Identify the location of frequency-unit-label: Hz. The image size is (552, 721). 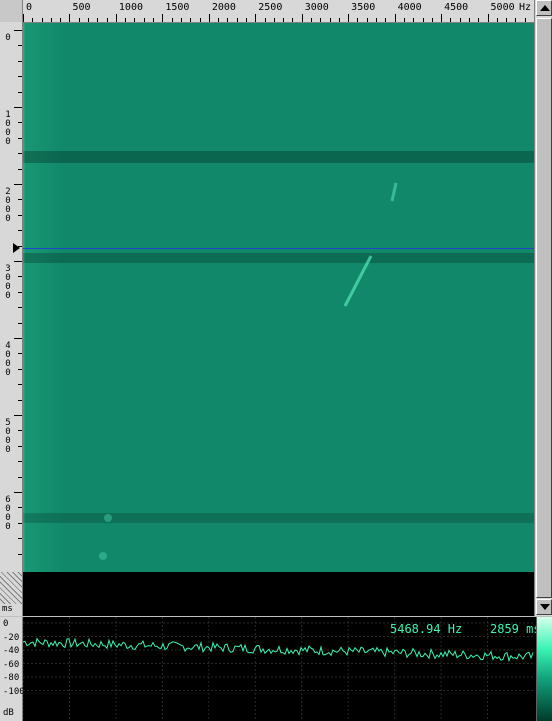
(525, 7).